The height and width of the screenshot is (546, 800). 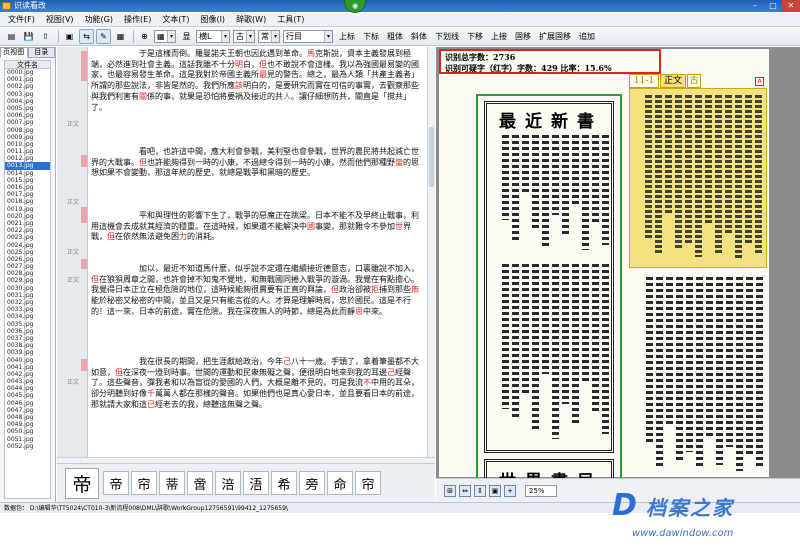 I want to click on bold-button: 粗体, so click(x=395, y=36).